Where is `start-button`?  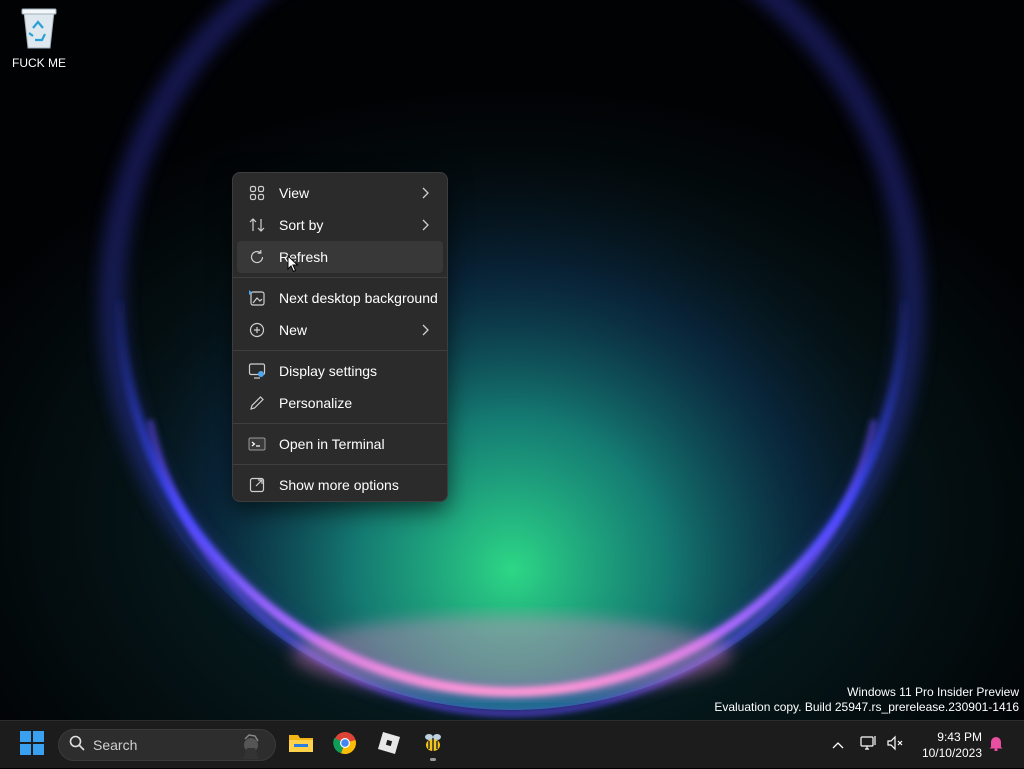 start-button is located at coordinates (32, 745).